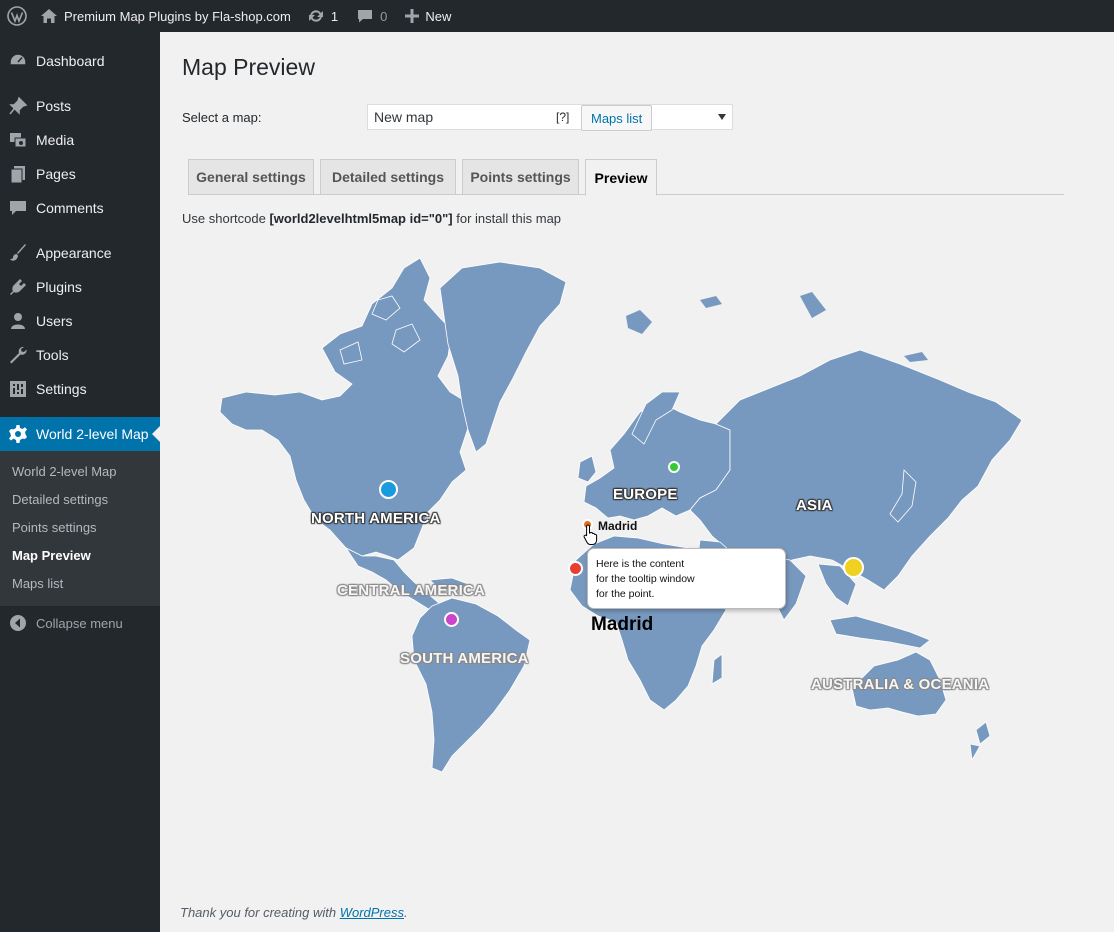  I want to click on map-point-blue, so click(388, 489).